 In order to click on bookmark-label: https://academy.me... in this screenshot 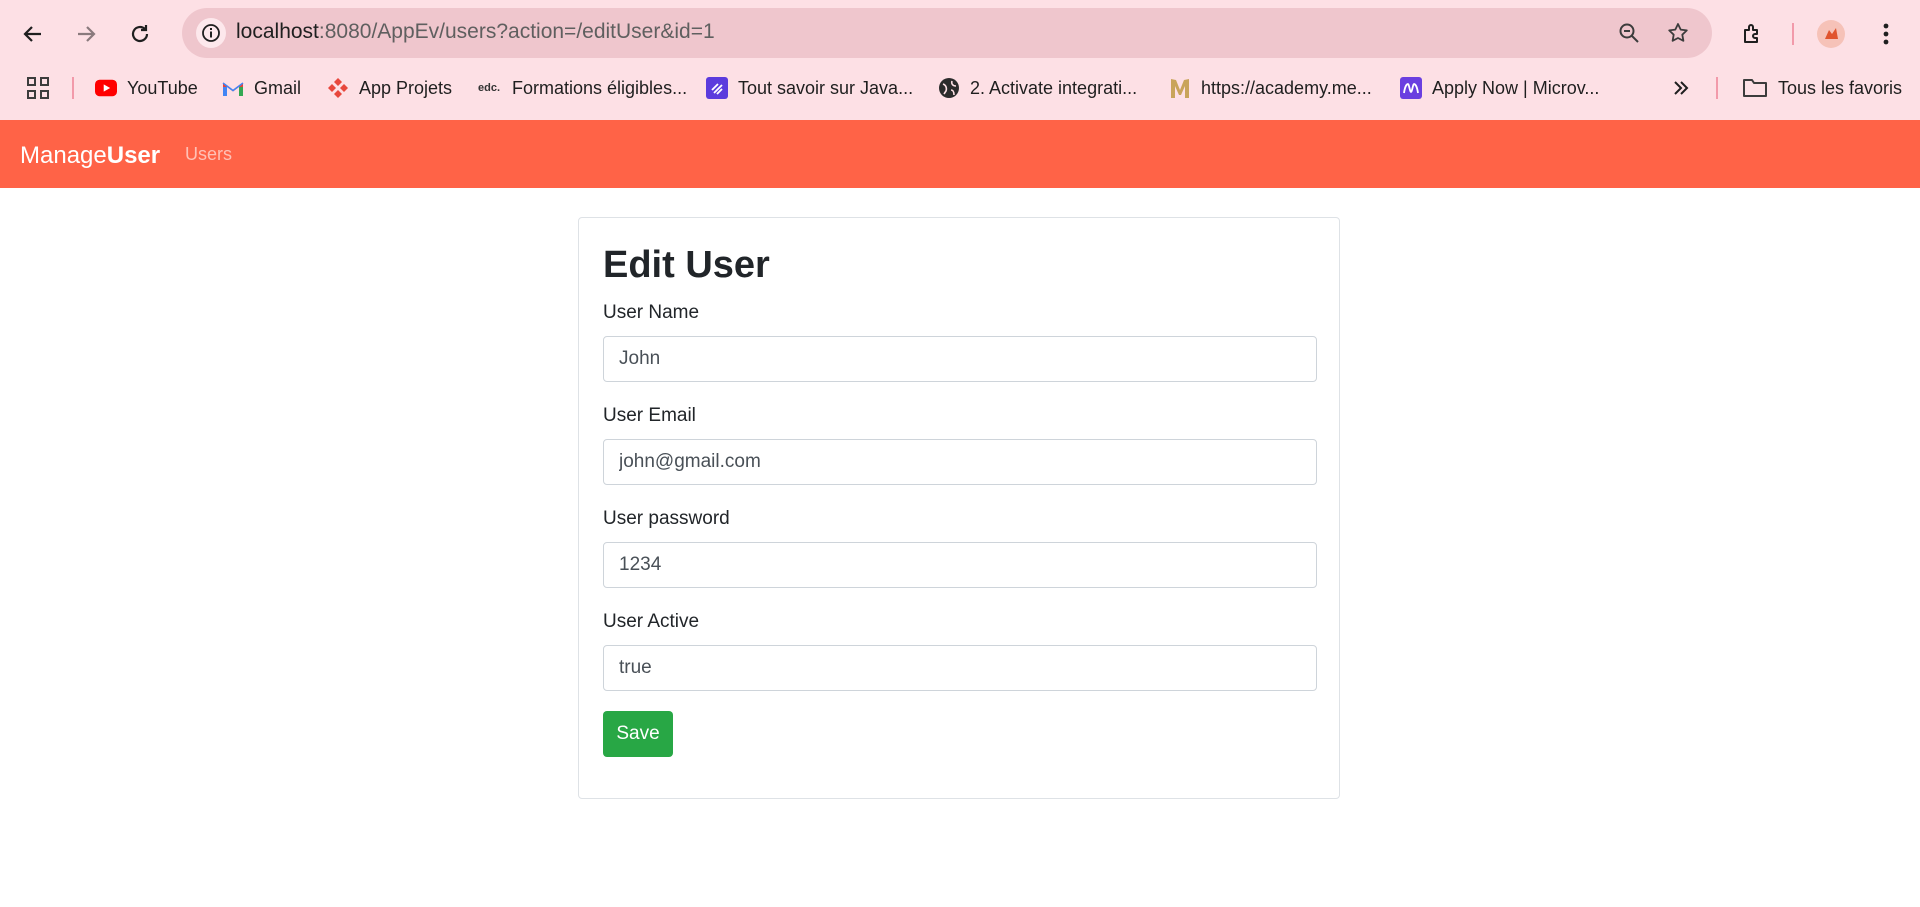, I will do `click(1286, 87)`.